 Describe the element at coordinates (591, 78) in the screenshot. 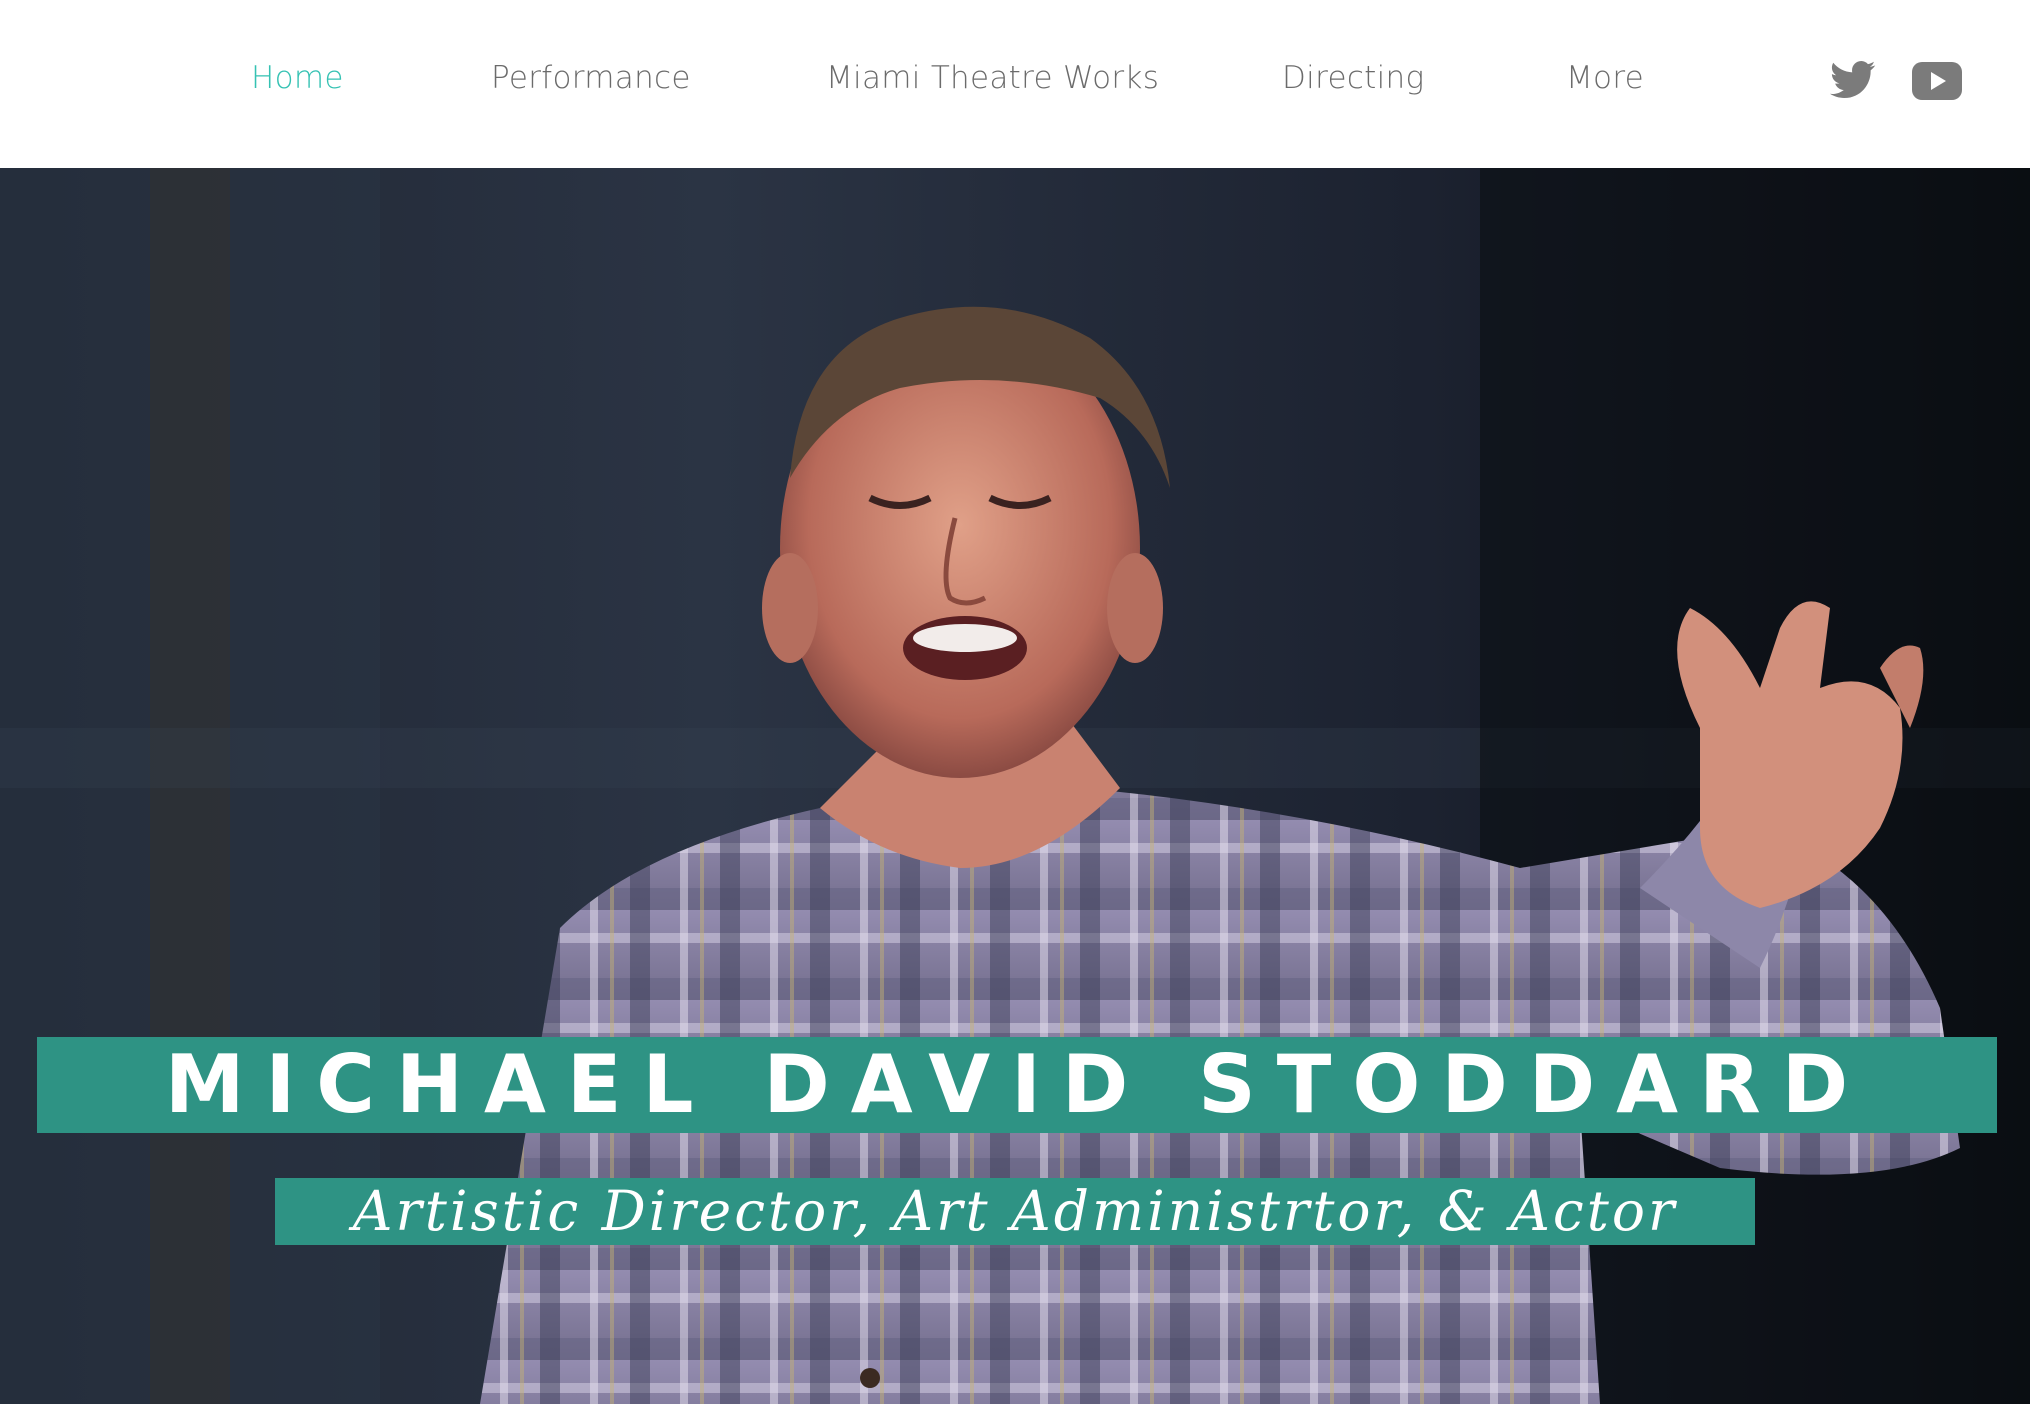

I see `nav-performance: Performance` at that location.